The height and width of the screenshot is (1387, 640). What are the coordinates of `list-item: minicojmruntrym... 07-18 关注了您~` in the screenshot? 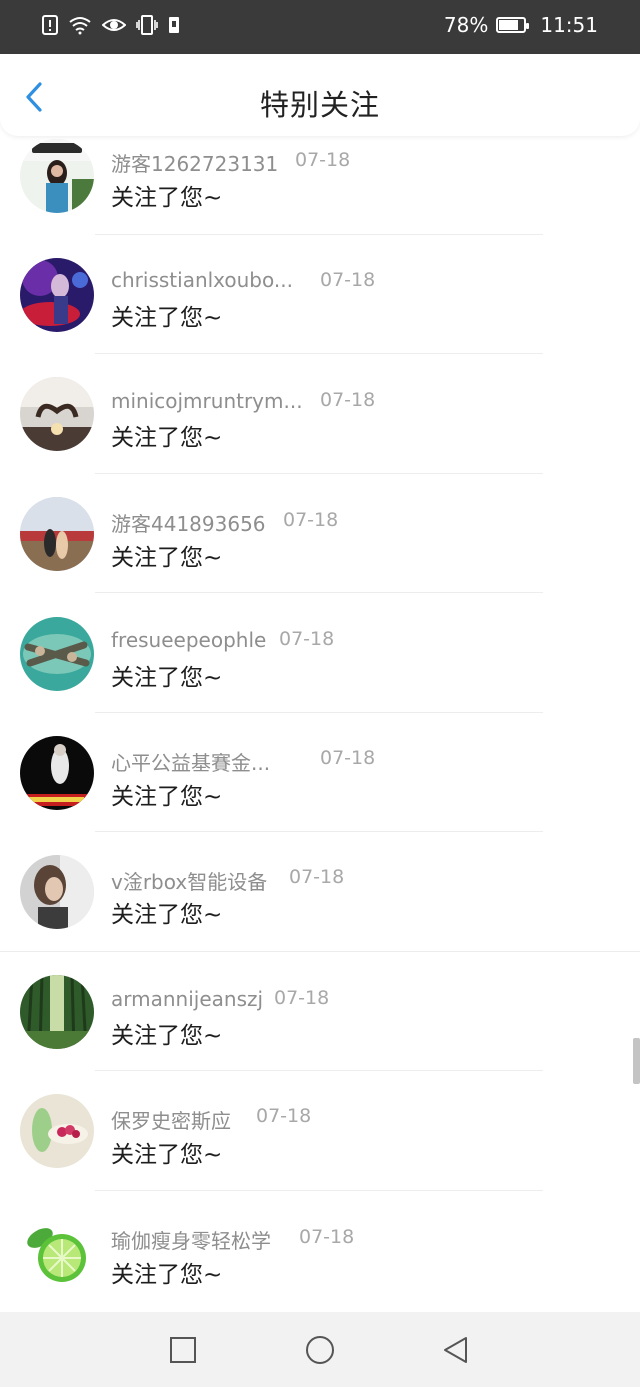 It's located at (320, 433).